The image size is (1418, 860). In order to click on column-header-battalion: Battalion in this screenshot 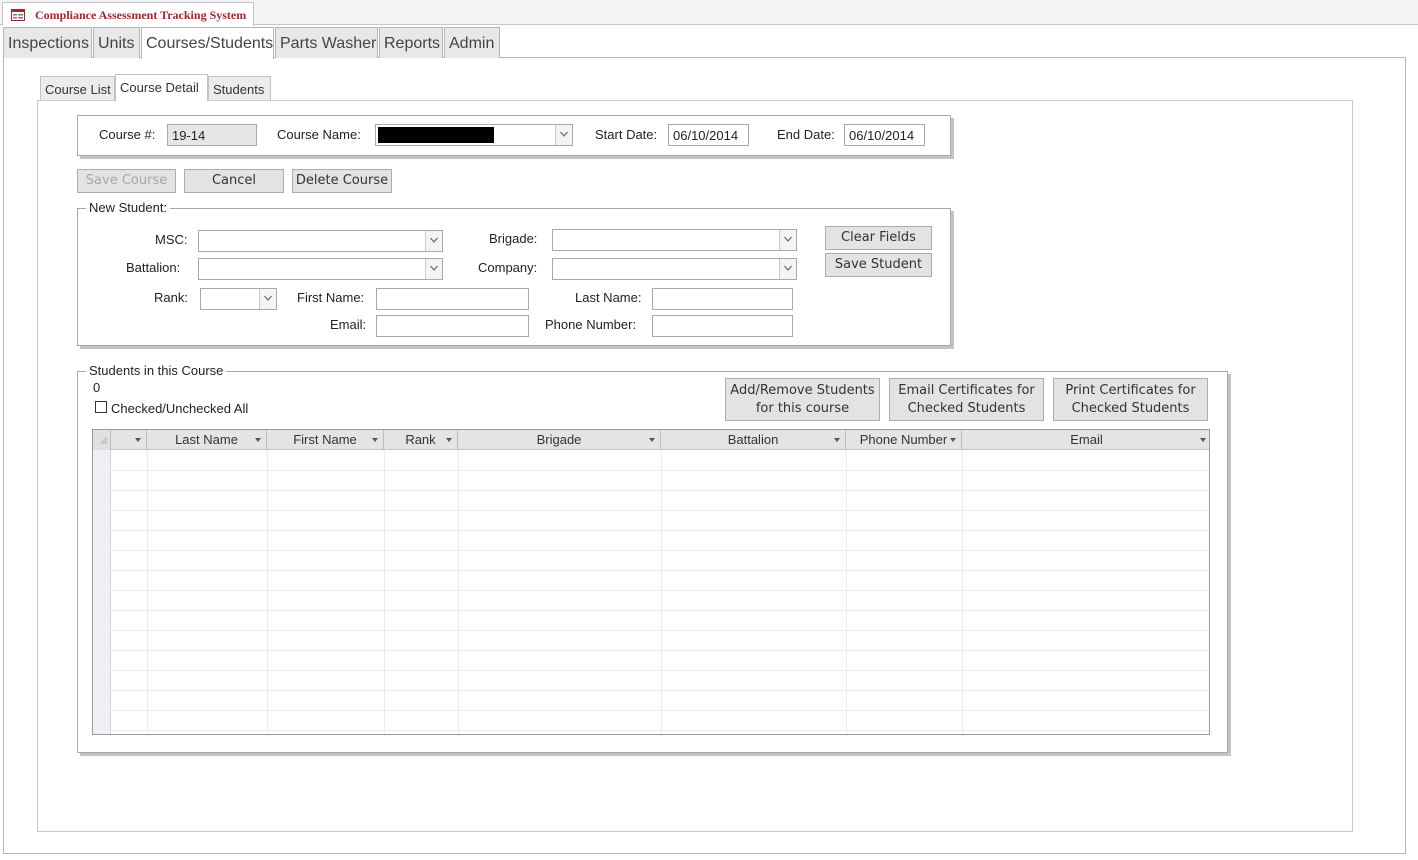, I will do `click(753, 440)`.